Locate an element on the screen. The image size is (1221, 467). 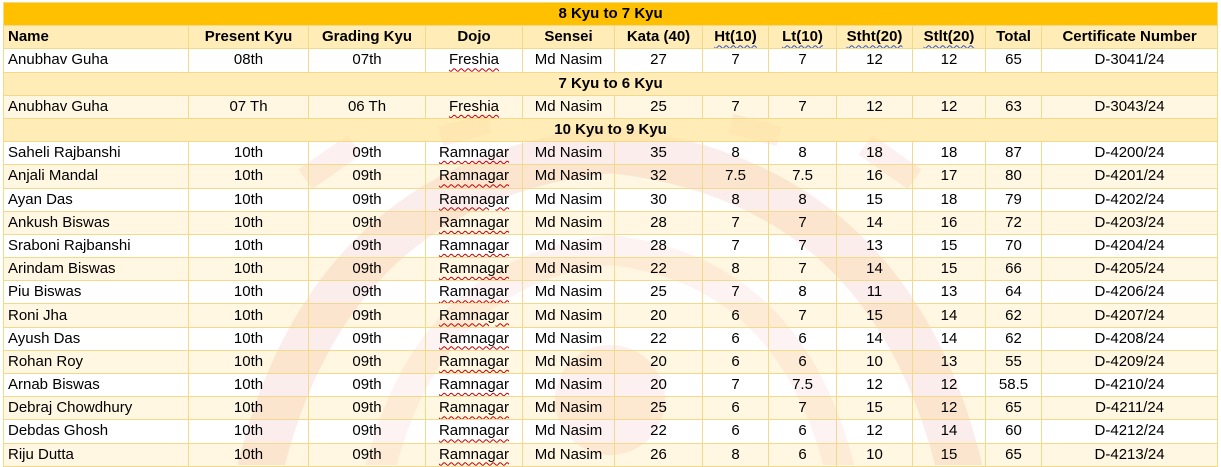
cell-name: Arnab Biswas is located at coordinates (96, 385).